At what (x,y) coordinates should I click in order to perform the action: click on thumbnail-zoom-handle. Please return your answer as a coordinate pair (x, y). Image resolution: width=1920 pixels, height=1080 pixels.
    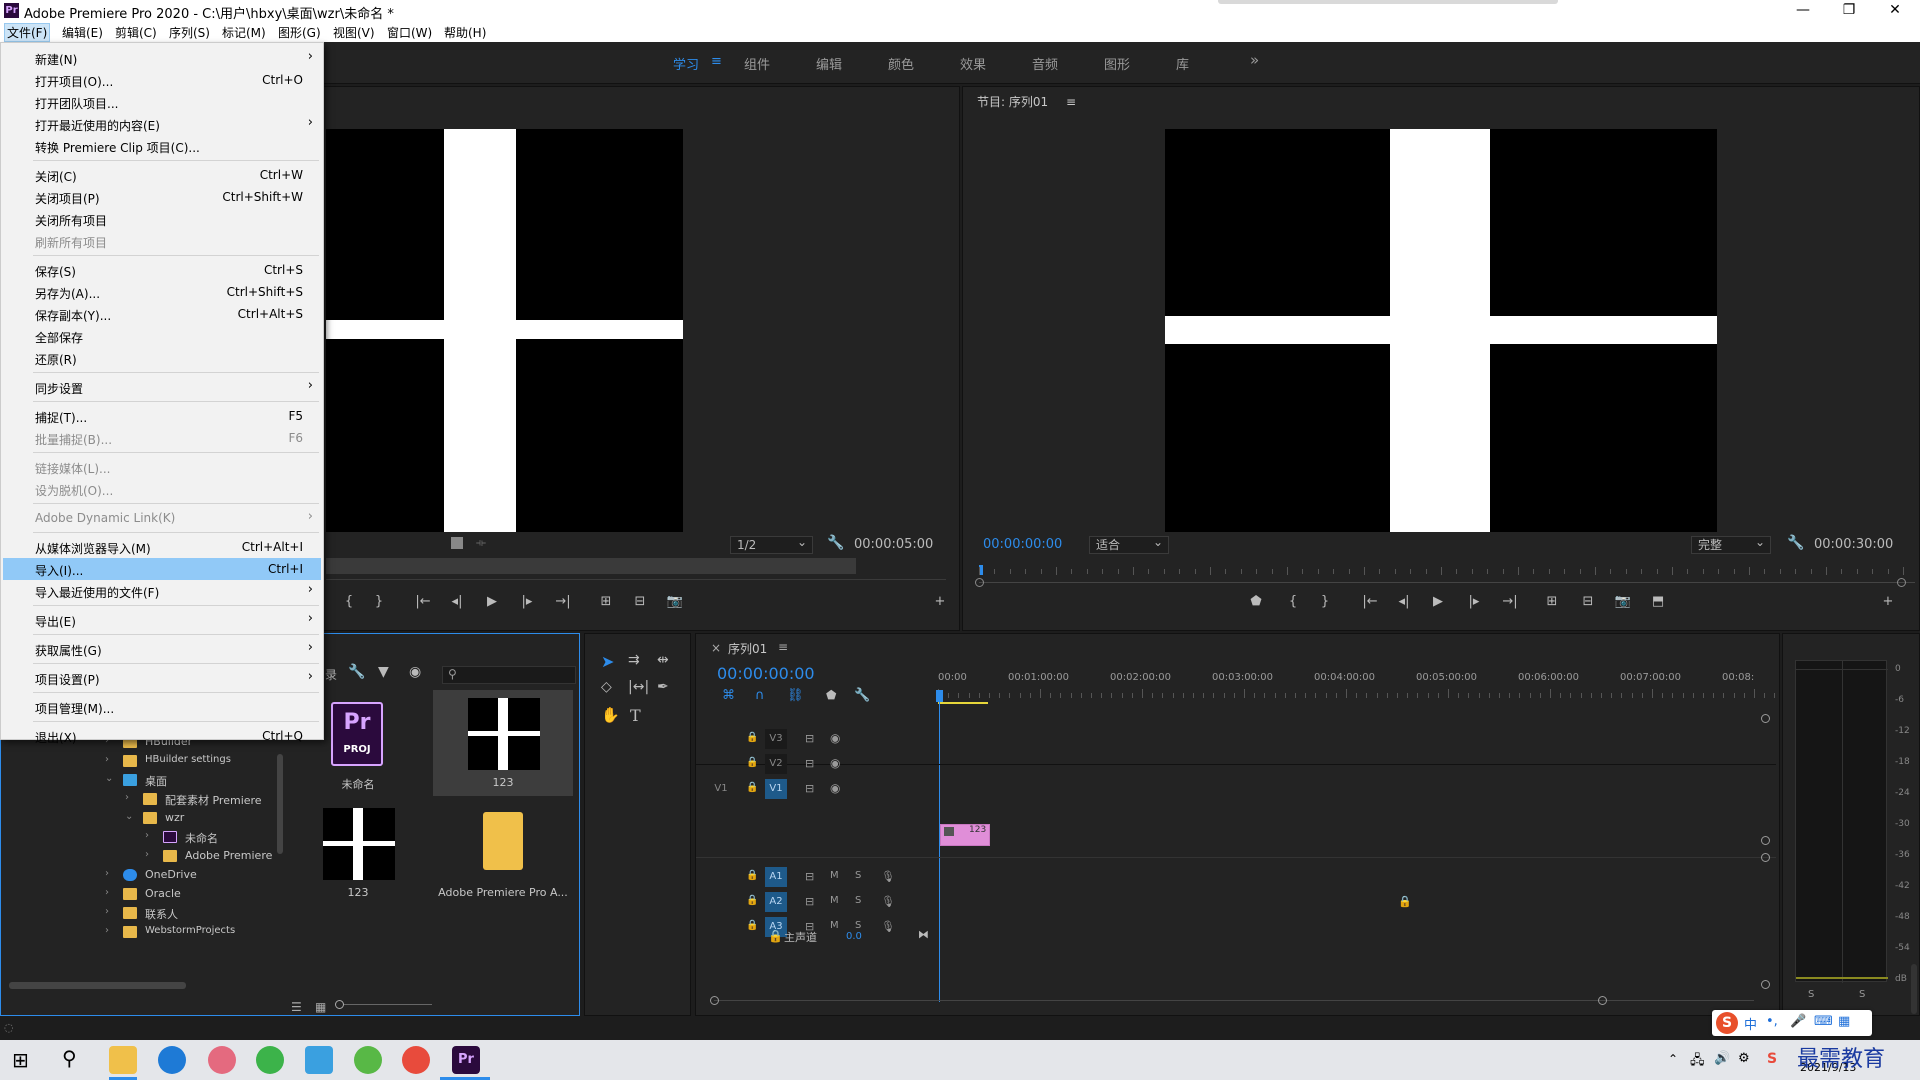
    Looking at the image, I should click on (339, 1004).